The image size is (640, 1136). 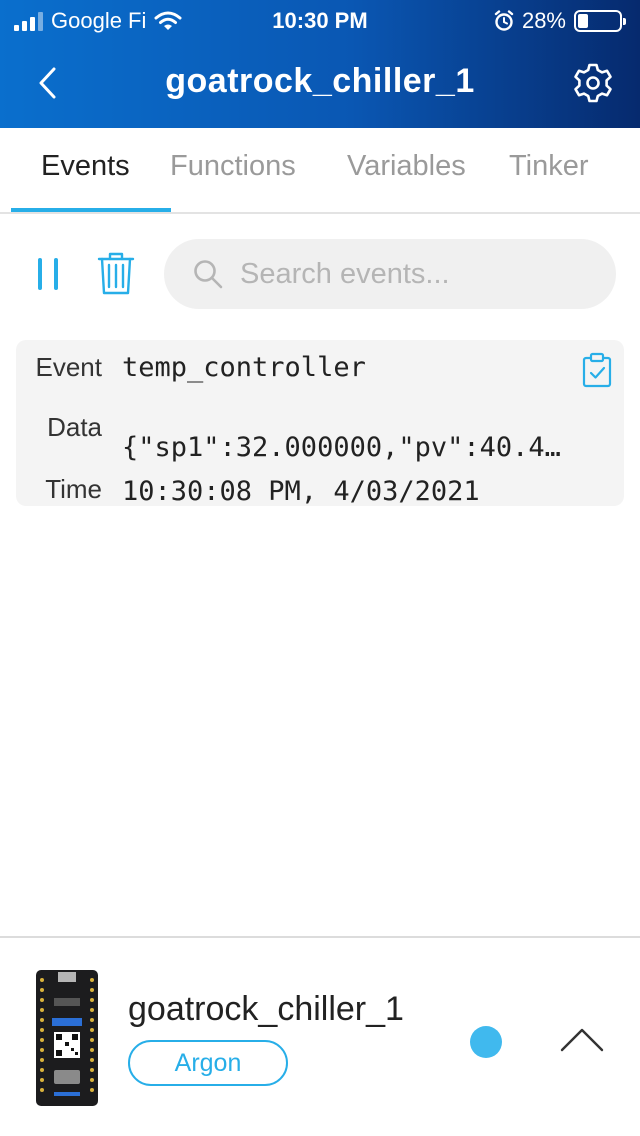 What do you see at coordinates (543, 20) in the screenshot?
I see `battery-percent: 28%` at bounding box center [543, 20].